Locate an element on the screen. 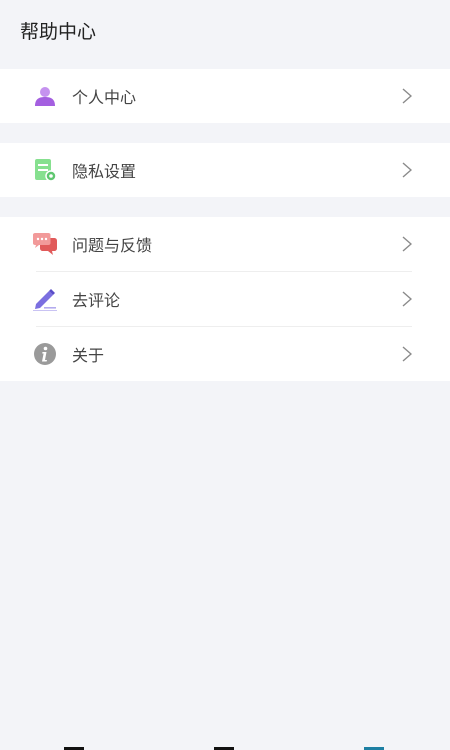 Image resolution: width=450 pixels, height=750 pixels. privacy-settings-icon is located at coordinates (45, 170).